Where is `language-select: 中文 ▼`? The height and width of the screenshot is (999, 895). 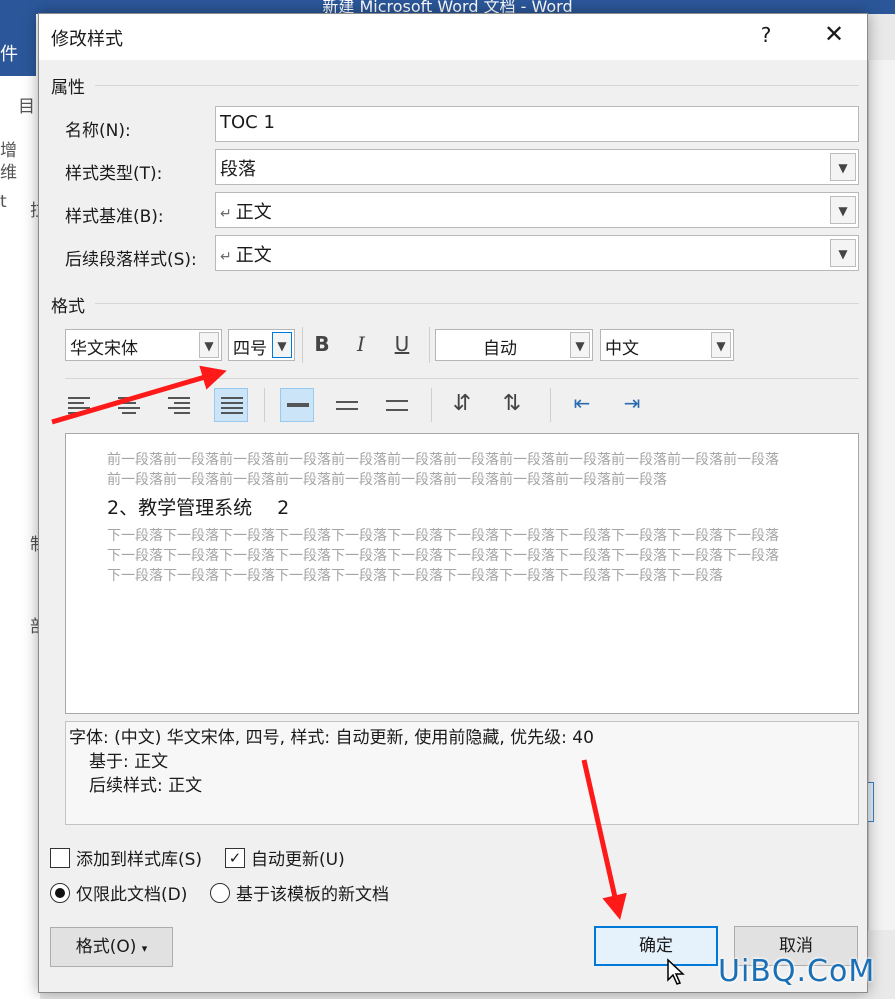 language-select: 中文 ▼ is located at coordinates (667, 345).